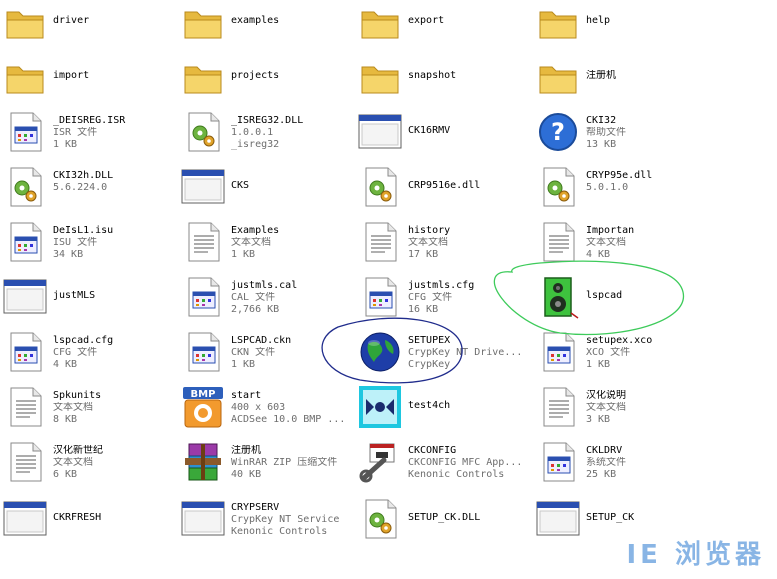  I want to click on file-detail-line: 34 KB, so click(68, 254).